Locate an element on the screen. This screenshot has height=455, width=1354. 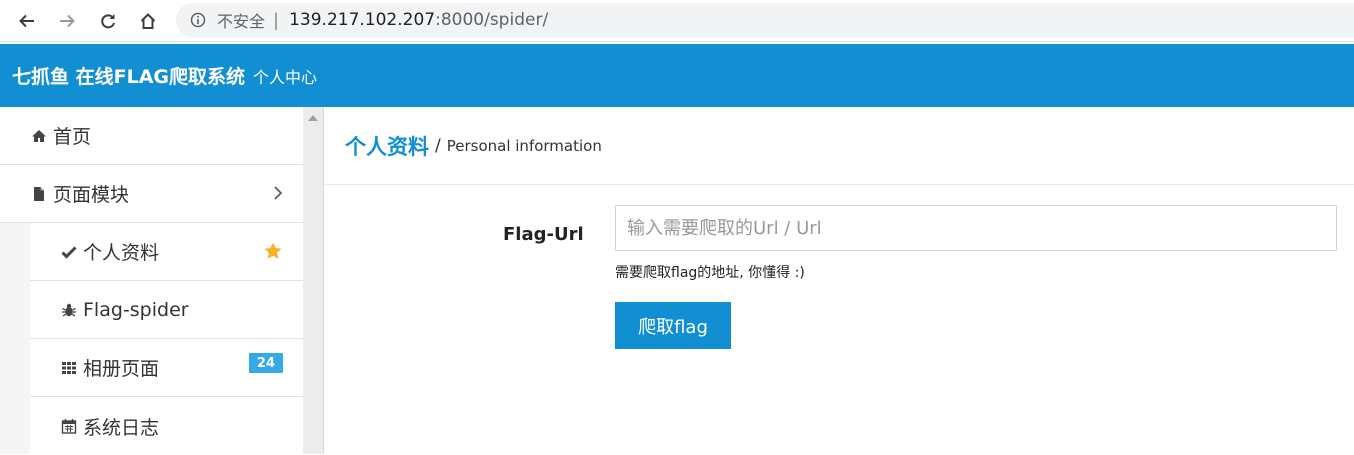
url-path: :8000/spider/ is located at coordinates (492, 20).